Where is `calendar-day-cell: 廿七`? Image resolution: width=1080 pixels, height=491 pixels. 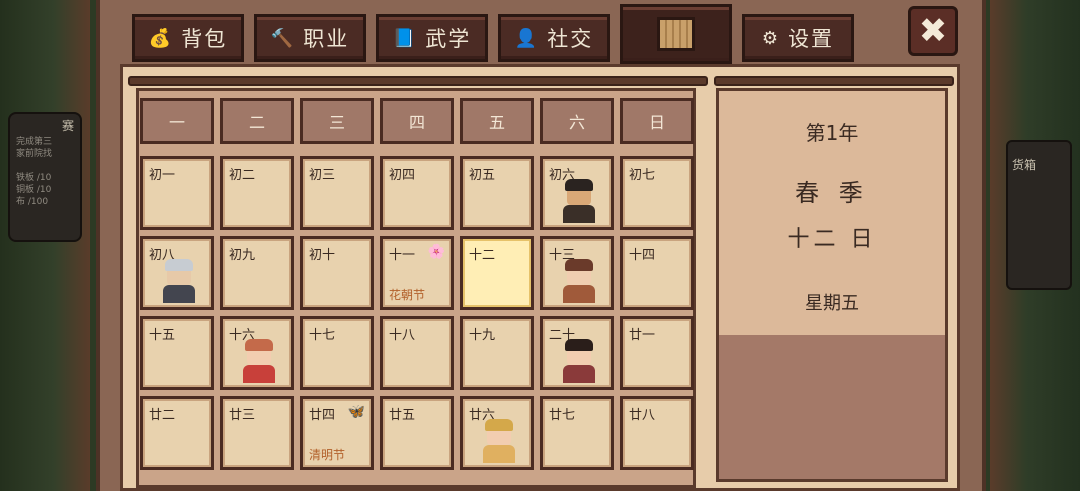
calendar-day-cell: 廿七 is located at coordinates (577, 433).